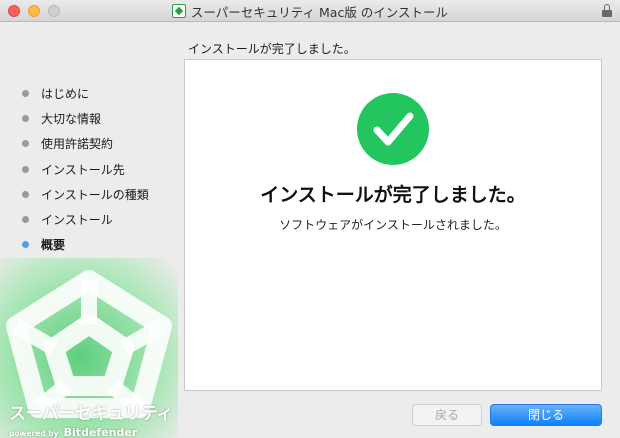 The height and width of the screenshot is (438, 620). I want to click on title-bar: スーパーセキュリティ Mac版 のインストール, so click(310, 11).